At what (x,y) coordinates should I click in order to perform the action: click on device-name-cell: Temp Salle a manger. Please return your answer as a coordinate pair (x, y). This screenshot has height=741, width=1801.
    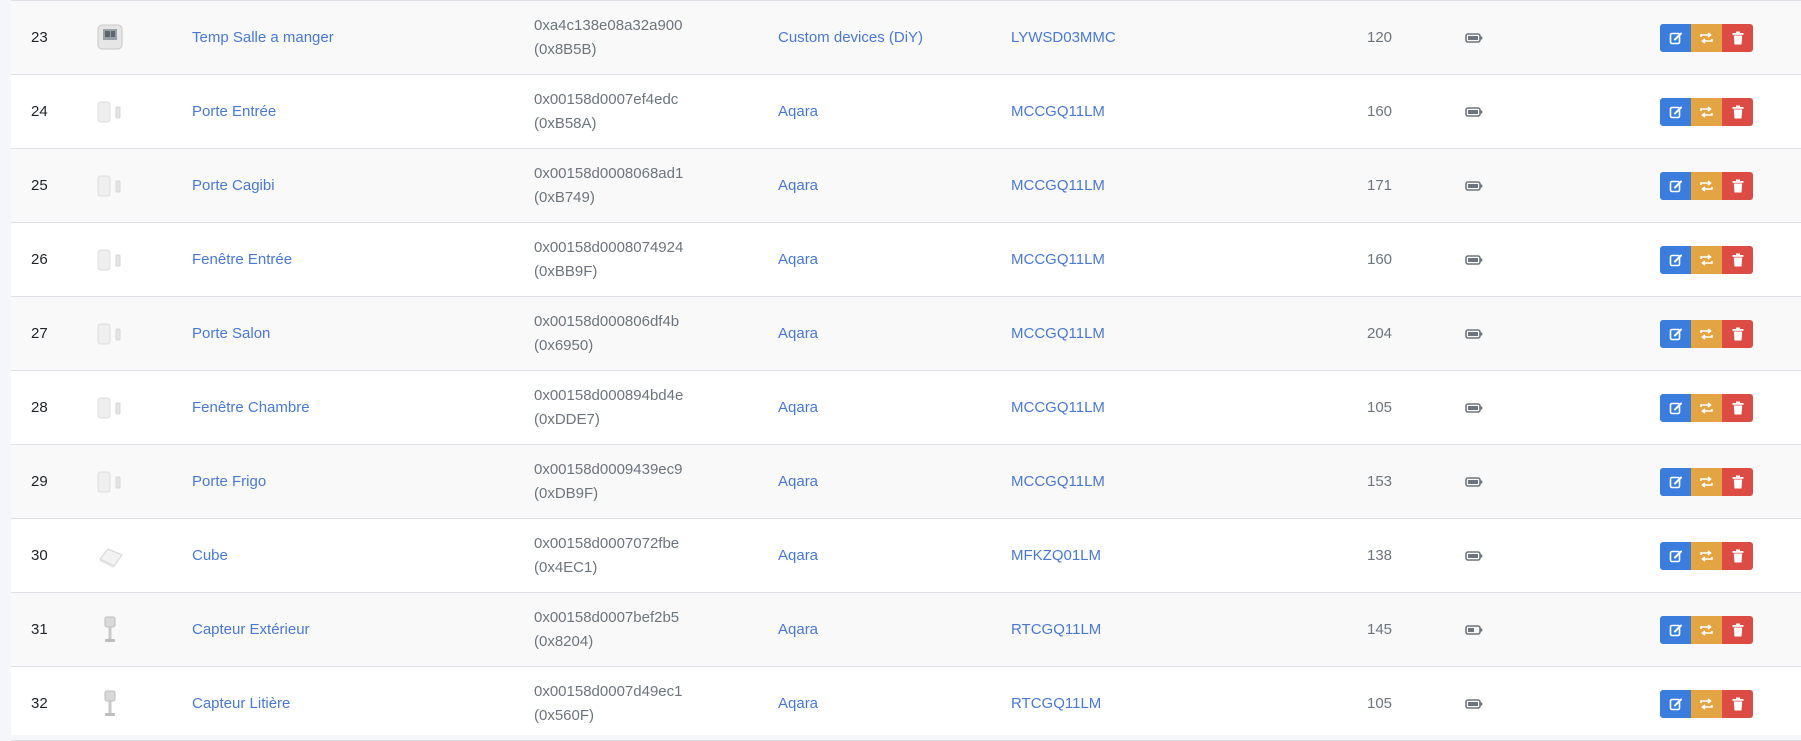
    Looking at the image, I should click on (263, 37).